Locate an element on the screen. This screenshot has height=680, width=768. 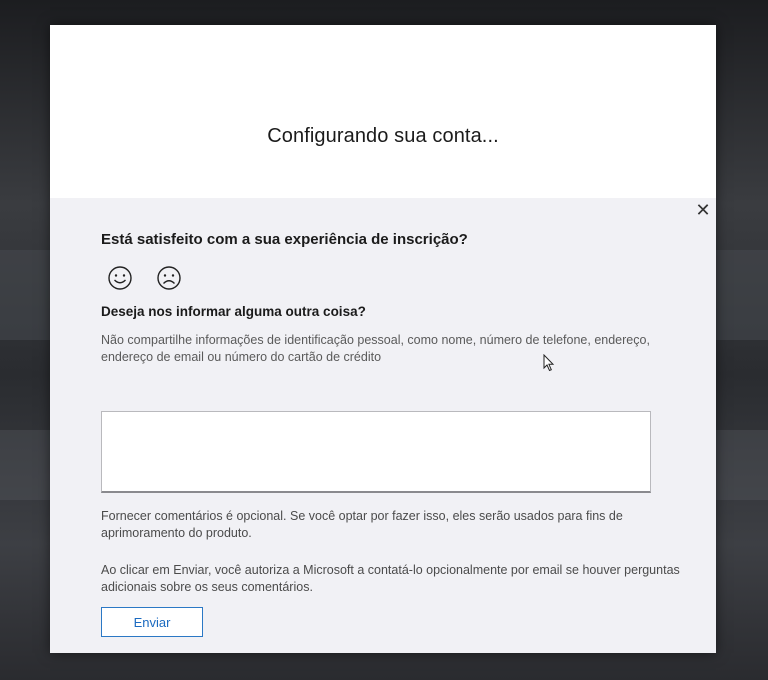
mouse-cursor-icon is located at coordinates (549, 362).